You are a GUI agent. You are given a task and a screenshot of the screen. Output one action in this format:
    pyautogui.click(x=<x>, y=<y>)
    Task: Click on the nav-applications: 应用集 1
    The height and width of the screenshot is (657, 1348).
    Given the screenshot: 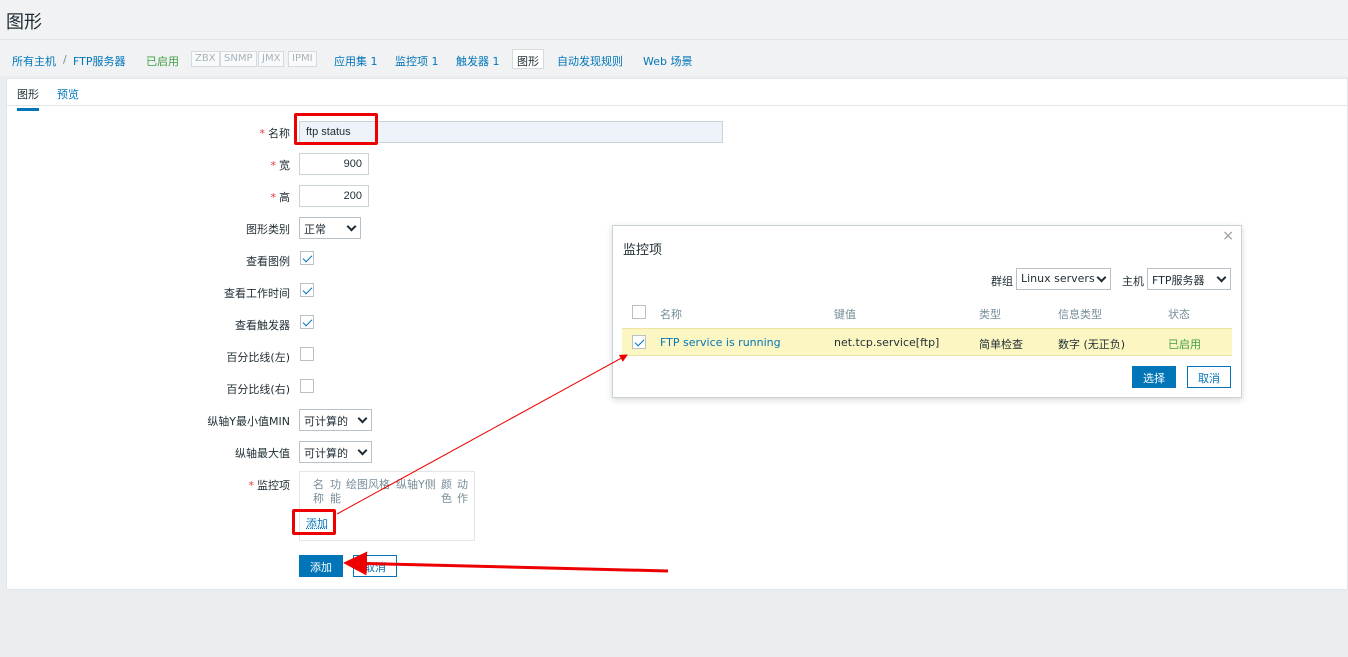 What is the action you would take?
    pyautogui.click(x=356, y=61)
    